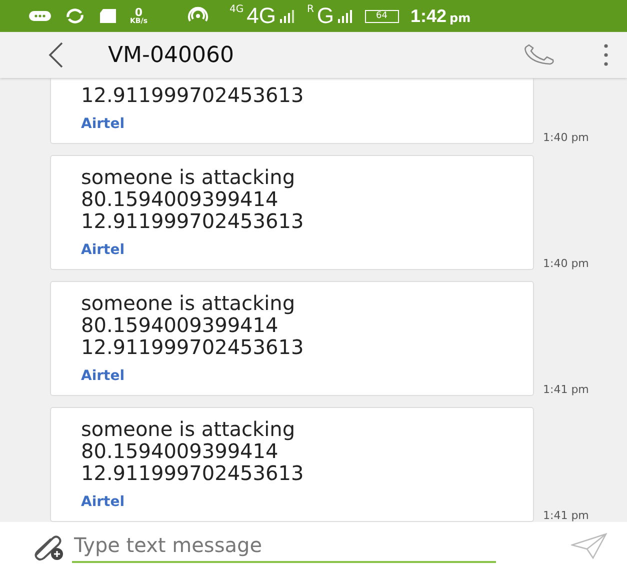  I want to click on clock-suffix: pm, so click(460, 18).